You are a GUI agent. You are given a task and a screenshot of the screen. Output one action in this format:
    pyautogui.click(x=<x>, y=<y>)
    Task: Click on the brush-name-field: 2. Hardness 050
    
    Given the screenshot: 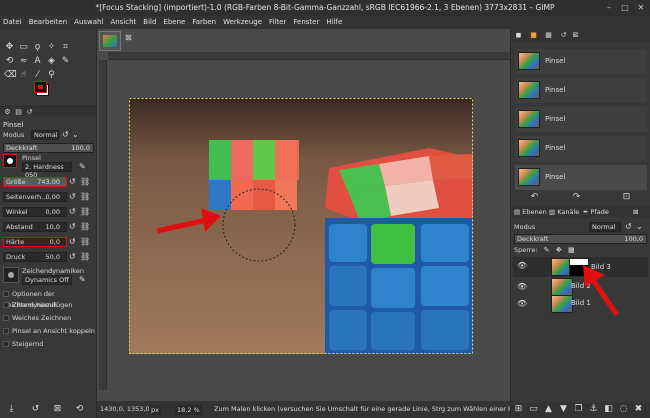 What is the action you would take?
    pyautogui.click(x=47, y=170)
    